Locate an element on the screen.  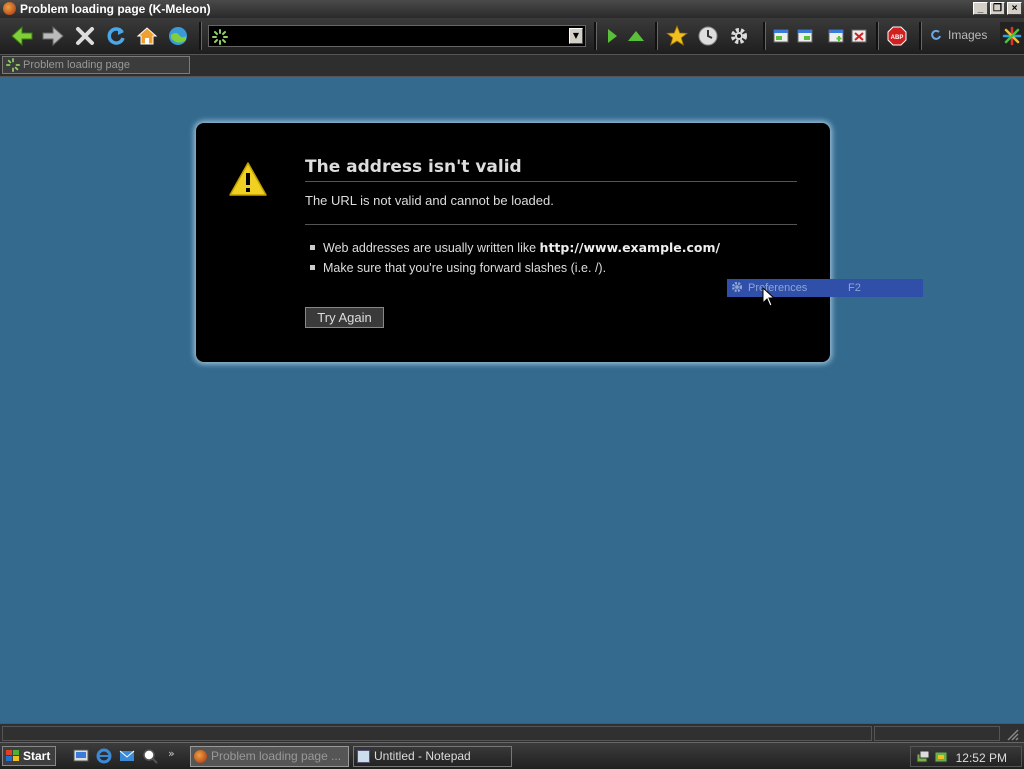
menu-item-shortcut: F2 is located at coordinates (854, 288).